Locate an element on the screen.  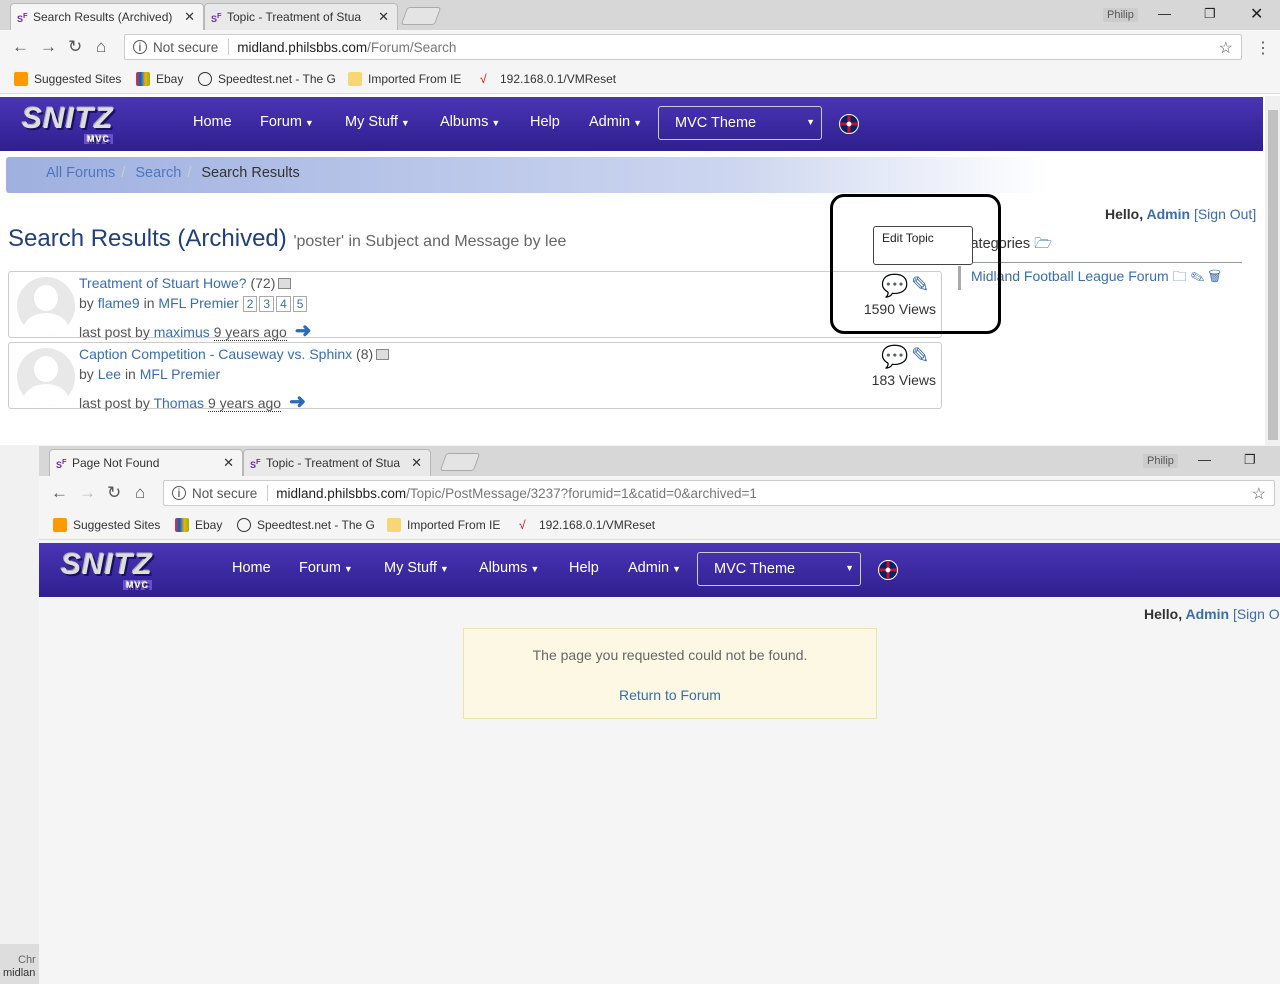
trash-icon: 🗑 is located at coordinates (1214, 276).